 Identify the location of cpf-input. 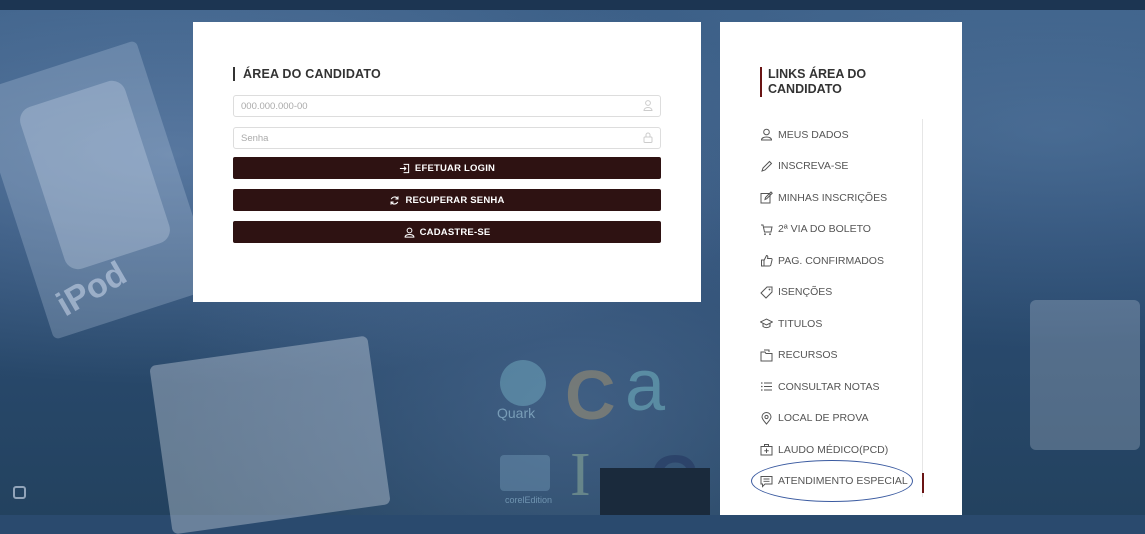
(447, 106).